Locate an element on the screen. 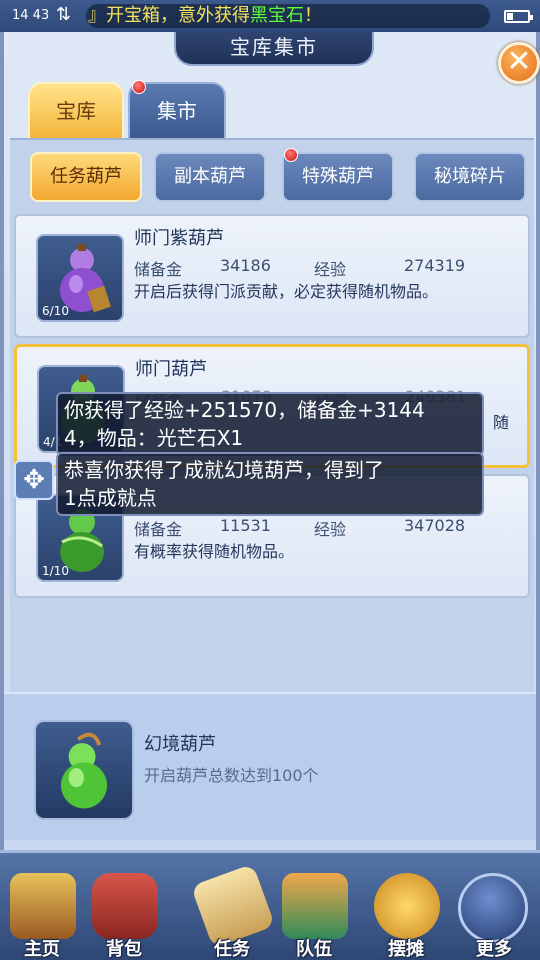 This screenshot has width=540, height=960. coin-icon is located at coordinates (407, 906).